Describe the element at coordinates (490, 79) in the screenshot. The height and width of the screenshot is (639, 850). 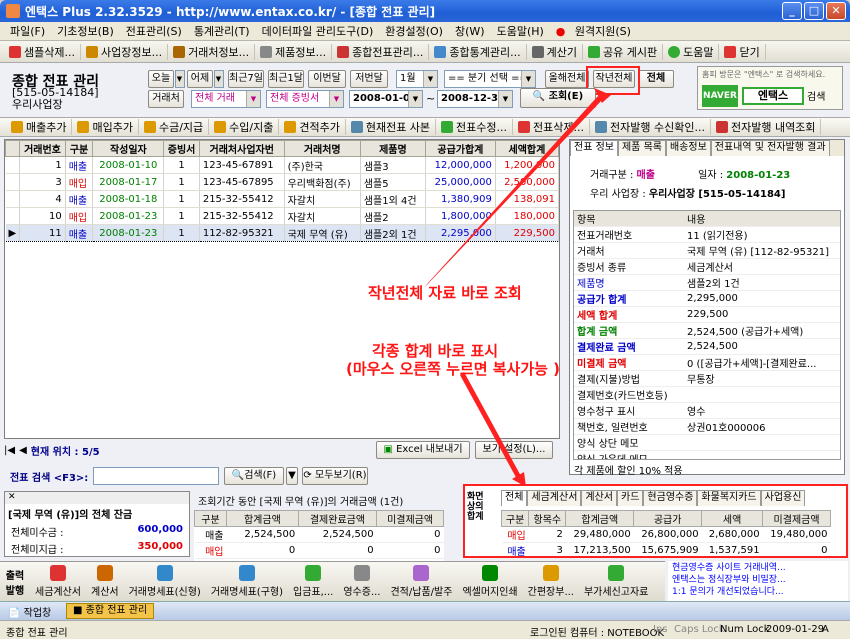
I see `quarter-select: == 분기 선택 == ▼` at that location.